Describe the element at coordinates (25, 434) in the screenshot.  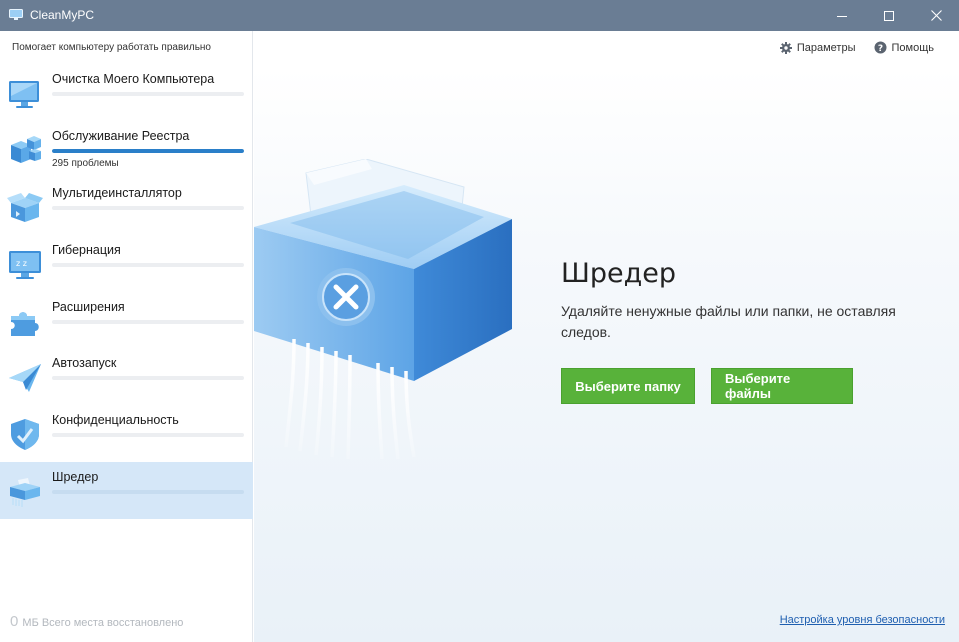
I see `shield-icon` at that location.